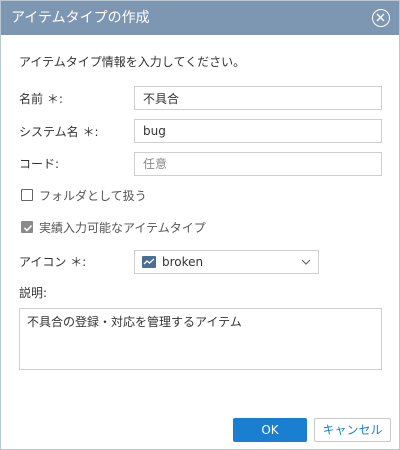 This screenshot has width=400, height=450. What do you see at coordinates (53, 262) in the screenshot?
I see `icon-label: アイコン ＊:` at bounding box center [53, 262].